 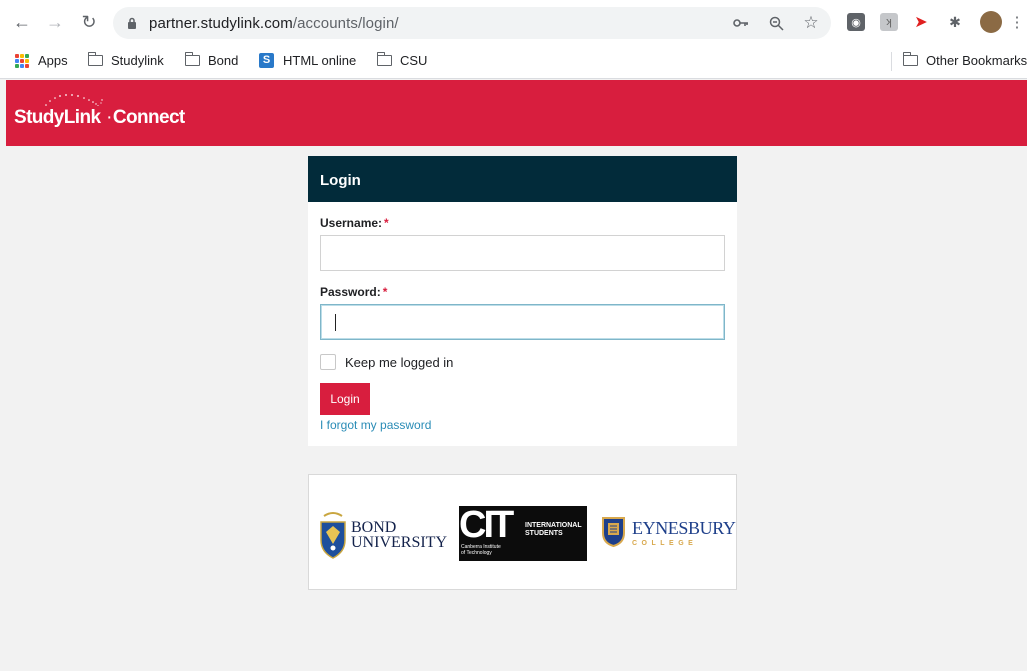 I want to click on bookmark-label: Apps, so click(x=53, y=60).